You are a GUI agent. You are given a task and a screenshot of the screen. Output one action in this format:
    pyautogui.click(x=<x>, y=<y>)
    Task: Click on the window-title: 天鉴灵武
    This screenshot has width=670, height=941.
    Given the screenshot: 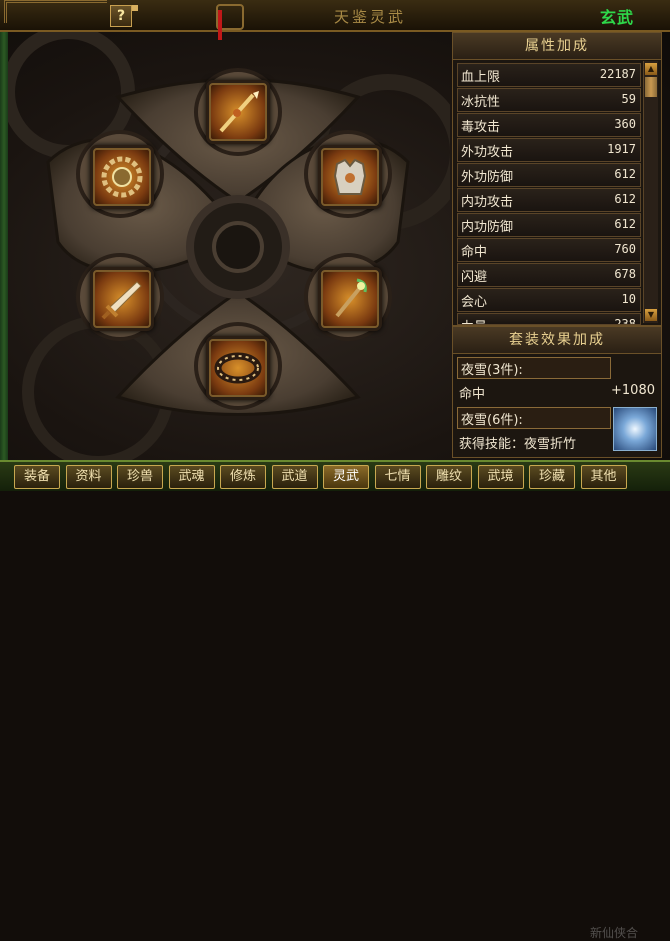 What is the action you would take?
    pyautogui.click(x=369, y=17)
    